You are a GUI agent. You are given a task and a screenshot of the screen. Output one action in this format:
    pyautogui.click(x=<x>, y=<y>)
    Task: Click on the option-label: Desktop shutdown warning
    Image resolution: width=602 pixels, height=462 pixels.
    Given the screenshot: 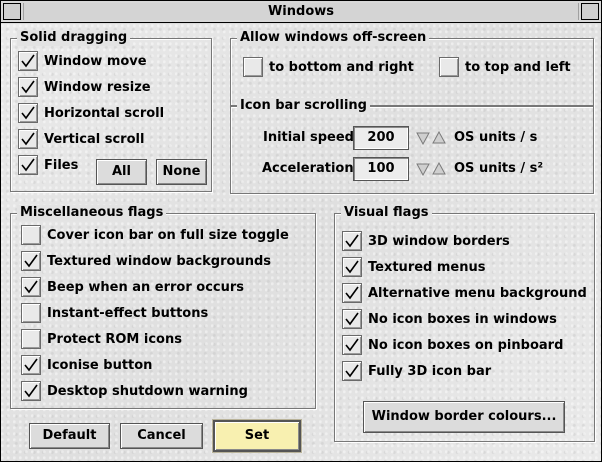 What is the action you would take?
    pyautogui.click(x=147, y=391)
    